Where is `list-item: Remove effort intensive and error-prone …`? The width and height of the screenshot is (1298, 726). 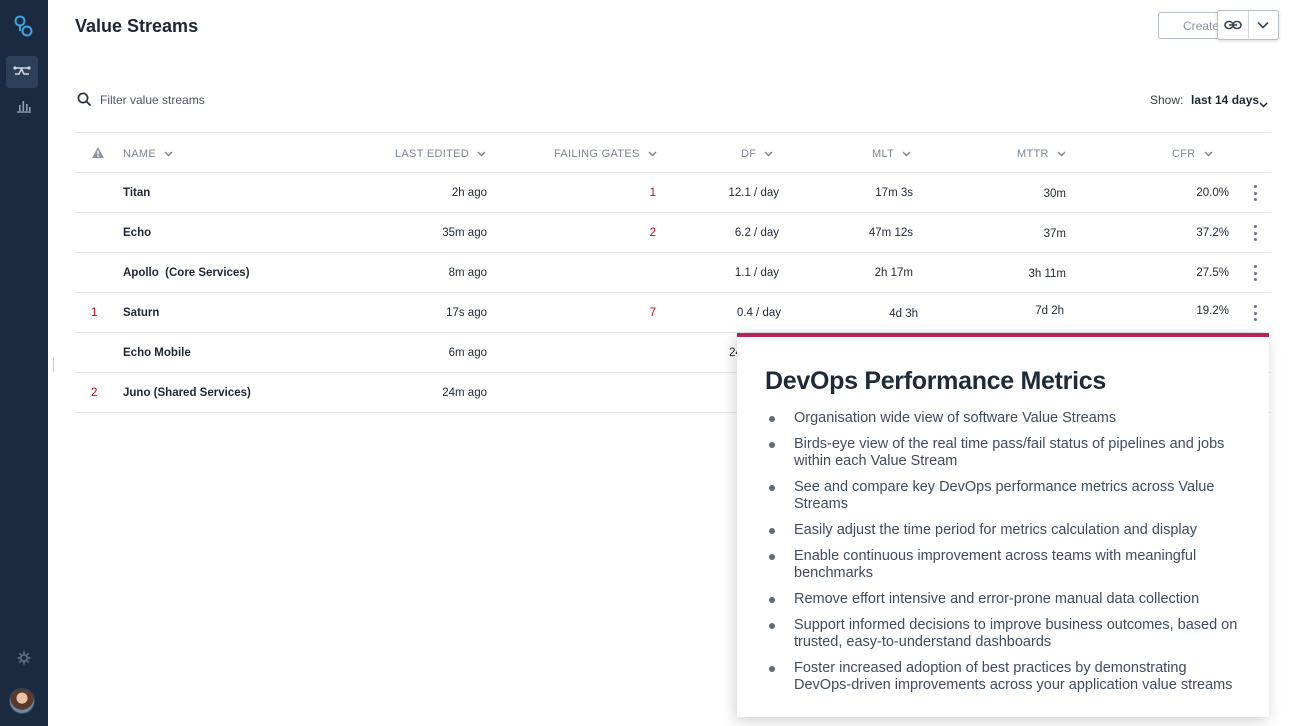 list-item: Remove effort intensive and error-prone … is located at coordinates (1005, 599).